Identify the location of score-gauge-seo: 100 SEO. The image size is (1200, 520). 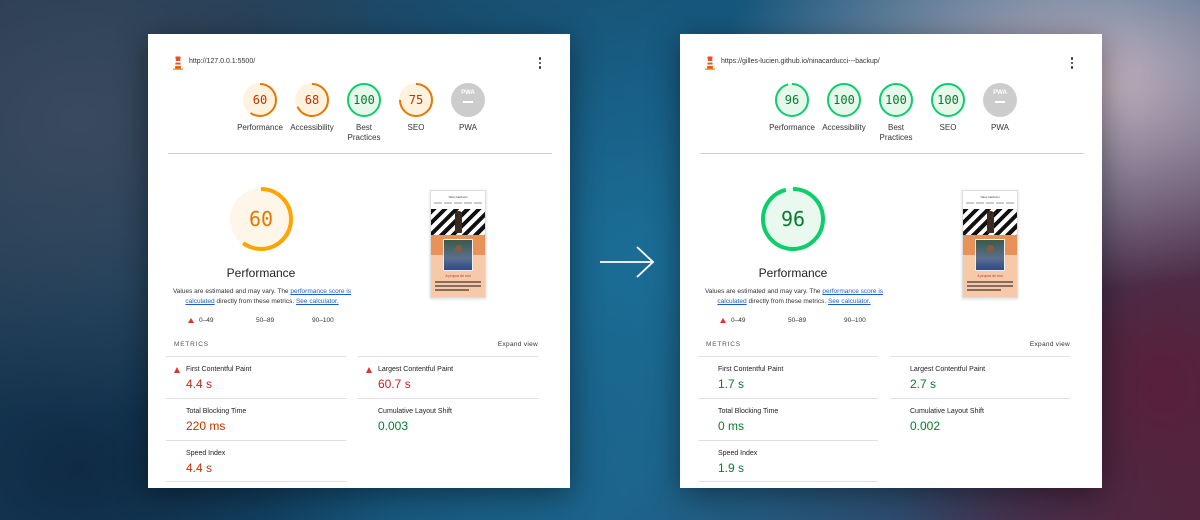
(948, 107).